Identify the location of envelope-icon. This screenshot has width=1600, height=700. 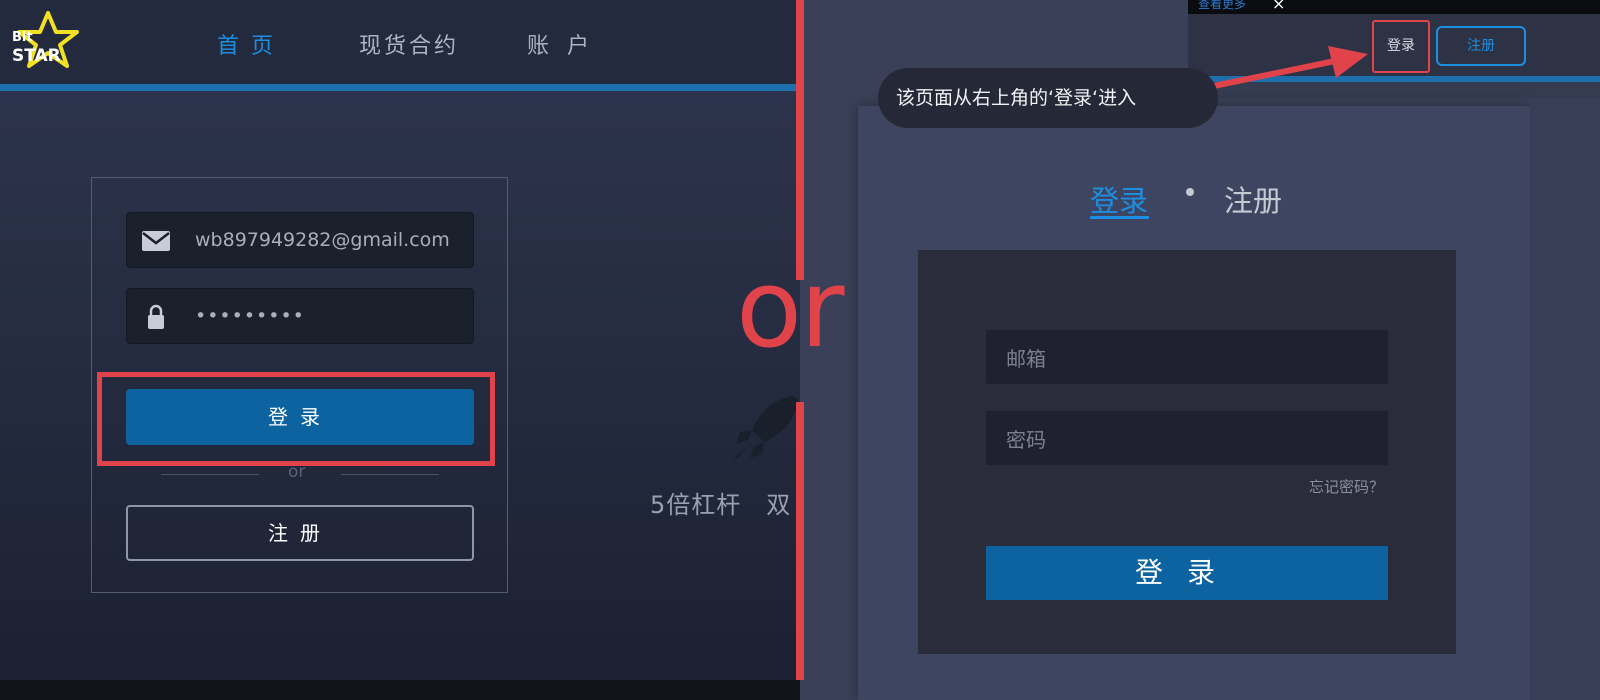
(156, 241).